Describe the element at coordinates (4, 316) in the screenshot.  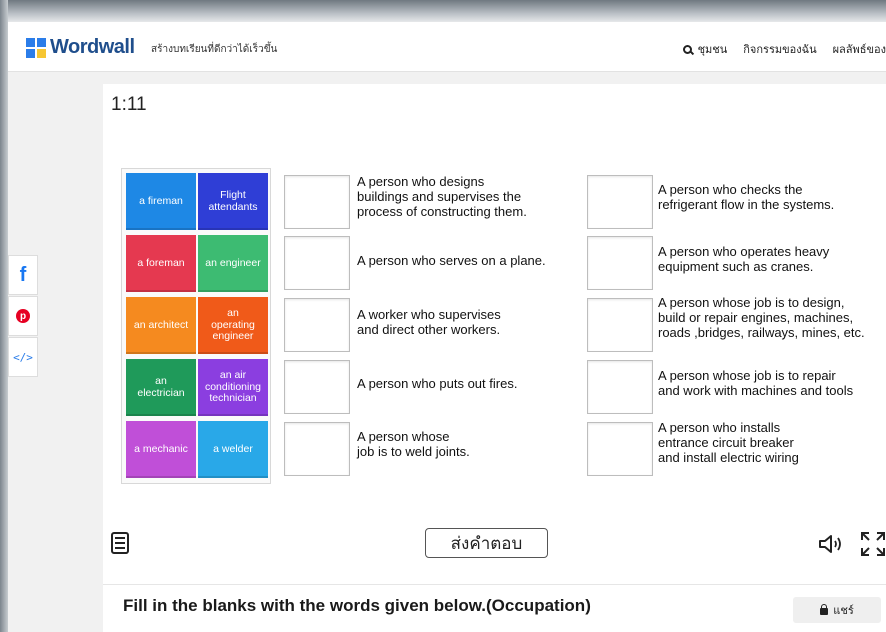
I see `window-frame-left` at that location.